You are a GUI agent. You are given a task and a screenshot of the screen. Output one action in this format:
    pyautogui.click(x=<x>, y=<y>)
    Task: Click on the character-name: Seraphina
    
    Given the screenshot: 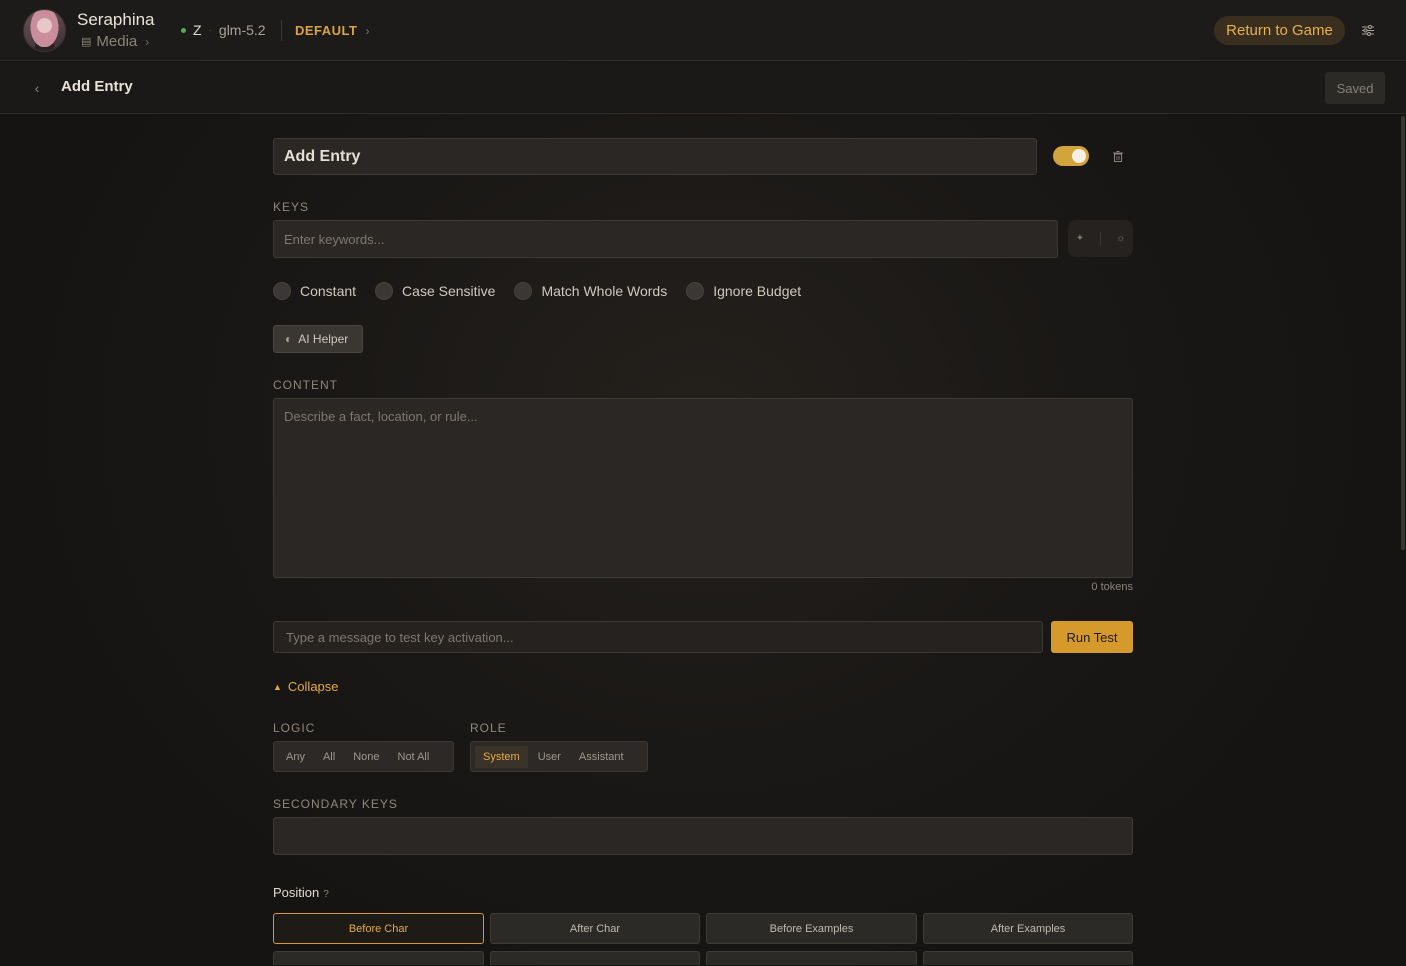 What is the action you would take?
    pyautogui.click(x=116, y=20)
    